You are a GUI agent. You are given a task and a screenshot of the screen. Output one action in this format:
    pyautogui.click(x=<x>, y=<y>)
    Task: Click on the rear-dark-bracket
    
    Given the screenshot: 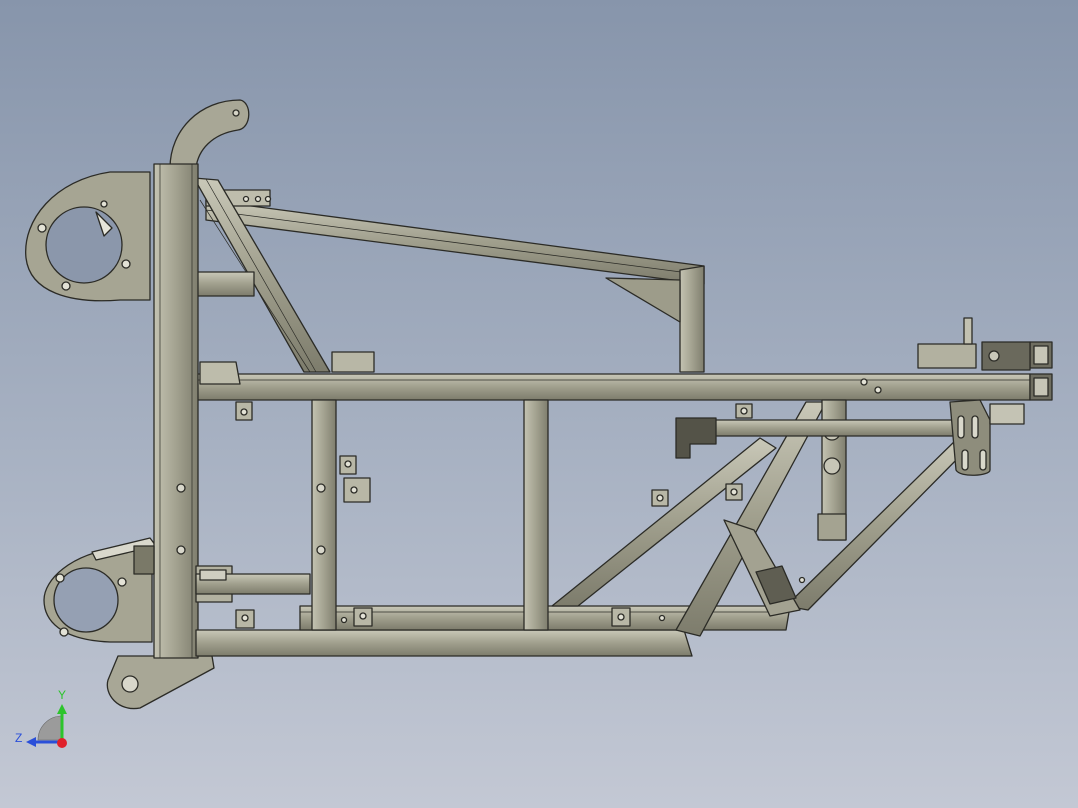 What is the action you would take?
    pyautogui.click(x=696, y=438)
    